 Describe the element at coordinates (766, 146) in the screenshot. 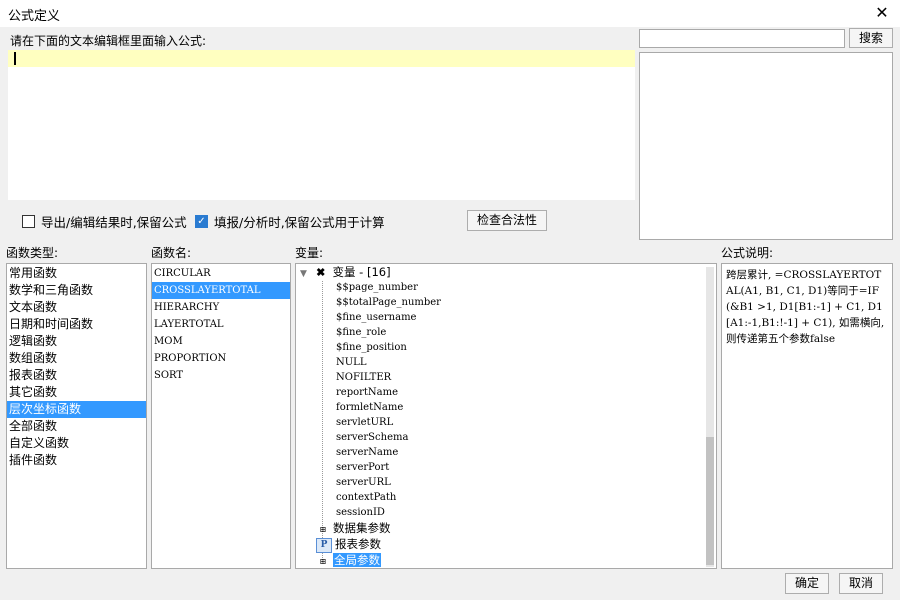

I see `search-results` at that location.